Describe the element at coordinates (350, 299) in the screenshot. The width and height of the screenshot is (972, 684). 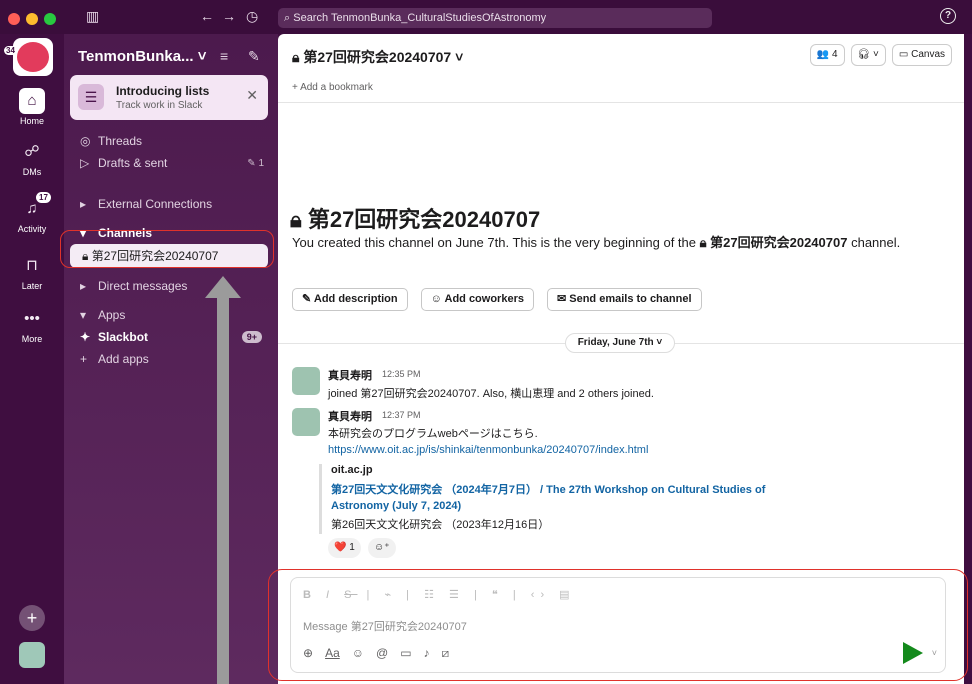
I see `add-description-button: ✎ Add description` at that location.